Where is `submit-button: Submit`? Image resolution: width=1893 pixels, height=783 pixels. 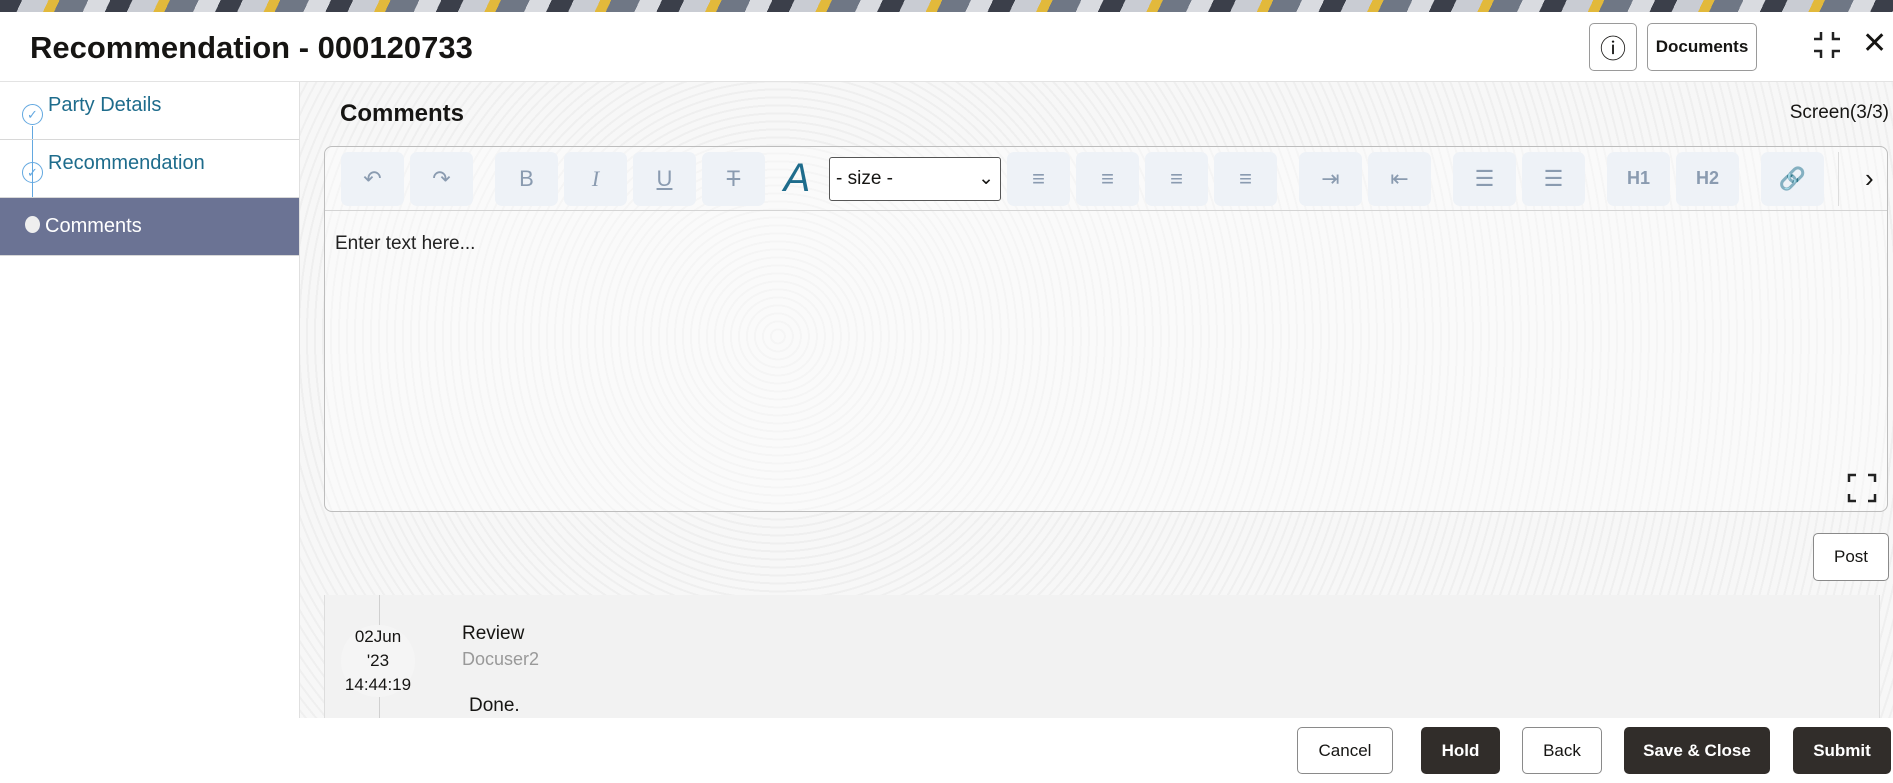
submit-button: Submit is located at coordinates (1842, 750).